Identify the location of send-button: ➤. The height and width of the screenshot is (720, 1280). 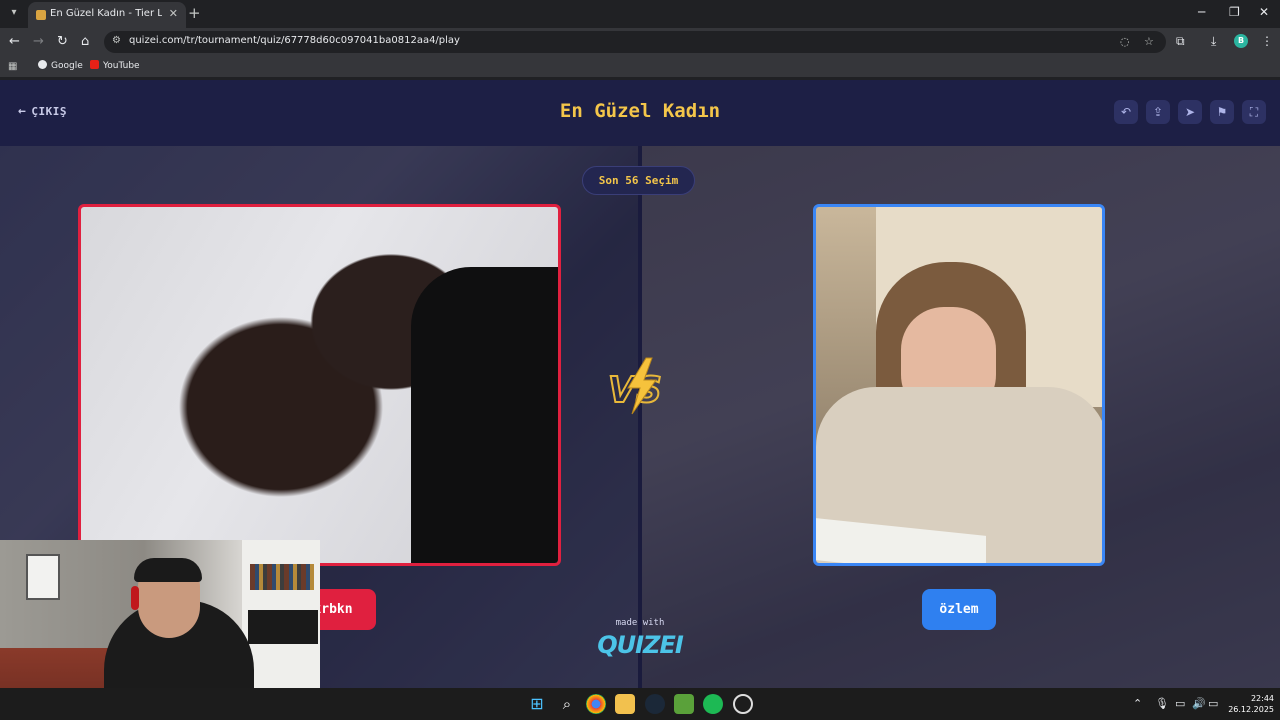
(1190, 112).